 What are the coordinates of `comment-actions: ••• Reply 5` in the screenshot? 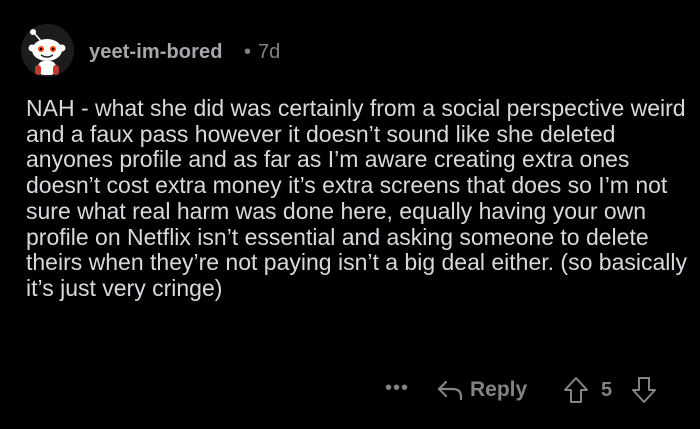 It's located at (350, 390).